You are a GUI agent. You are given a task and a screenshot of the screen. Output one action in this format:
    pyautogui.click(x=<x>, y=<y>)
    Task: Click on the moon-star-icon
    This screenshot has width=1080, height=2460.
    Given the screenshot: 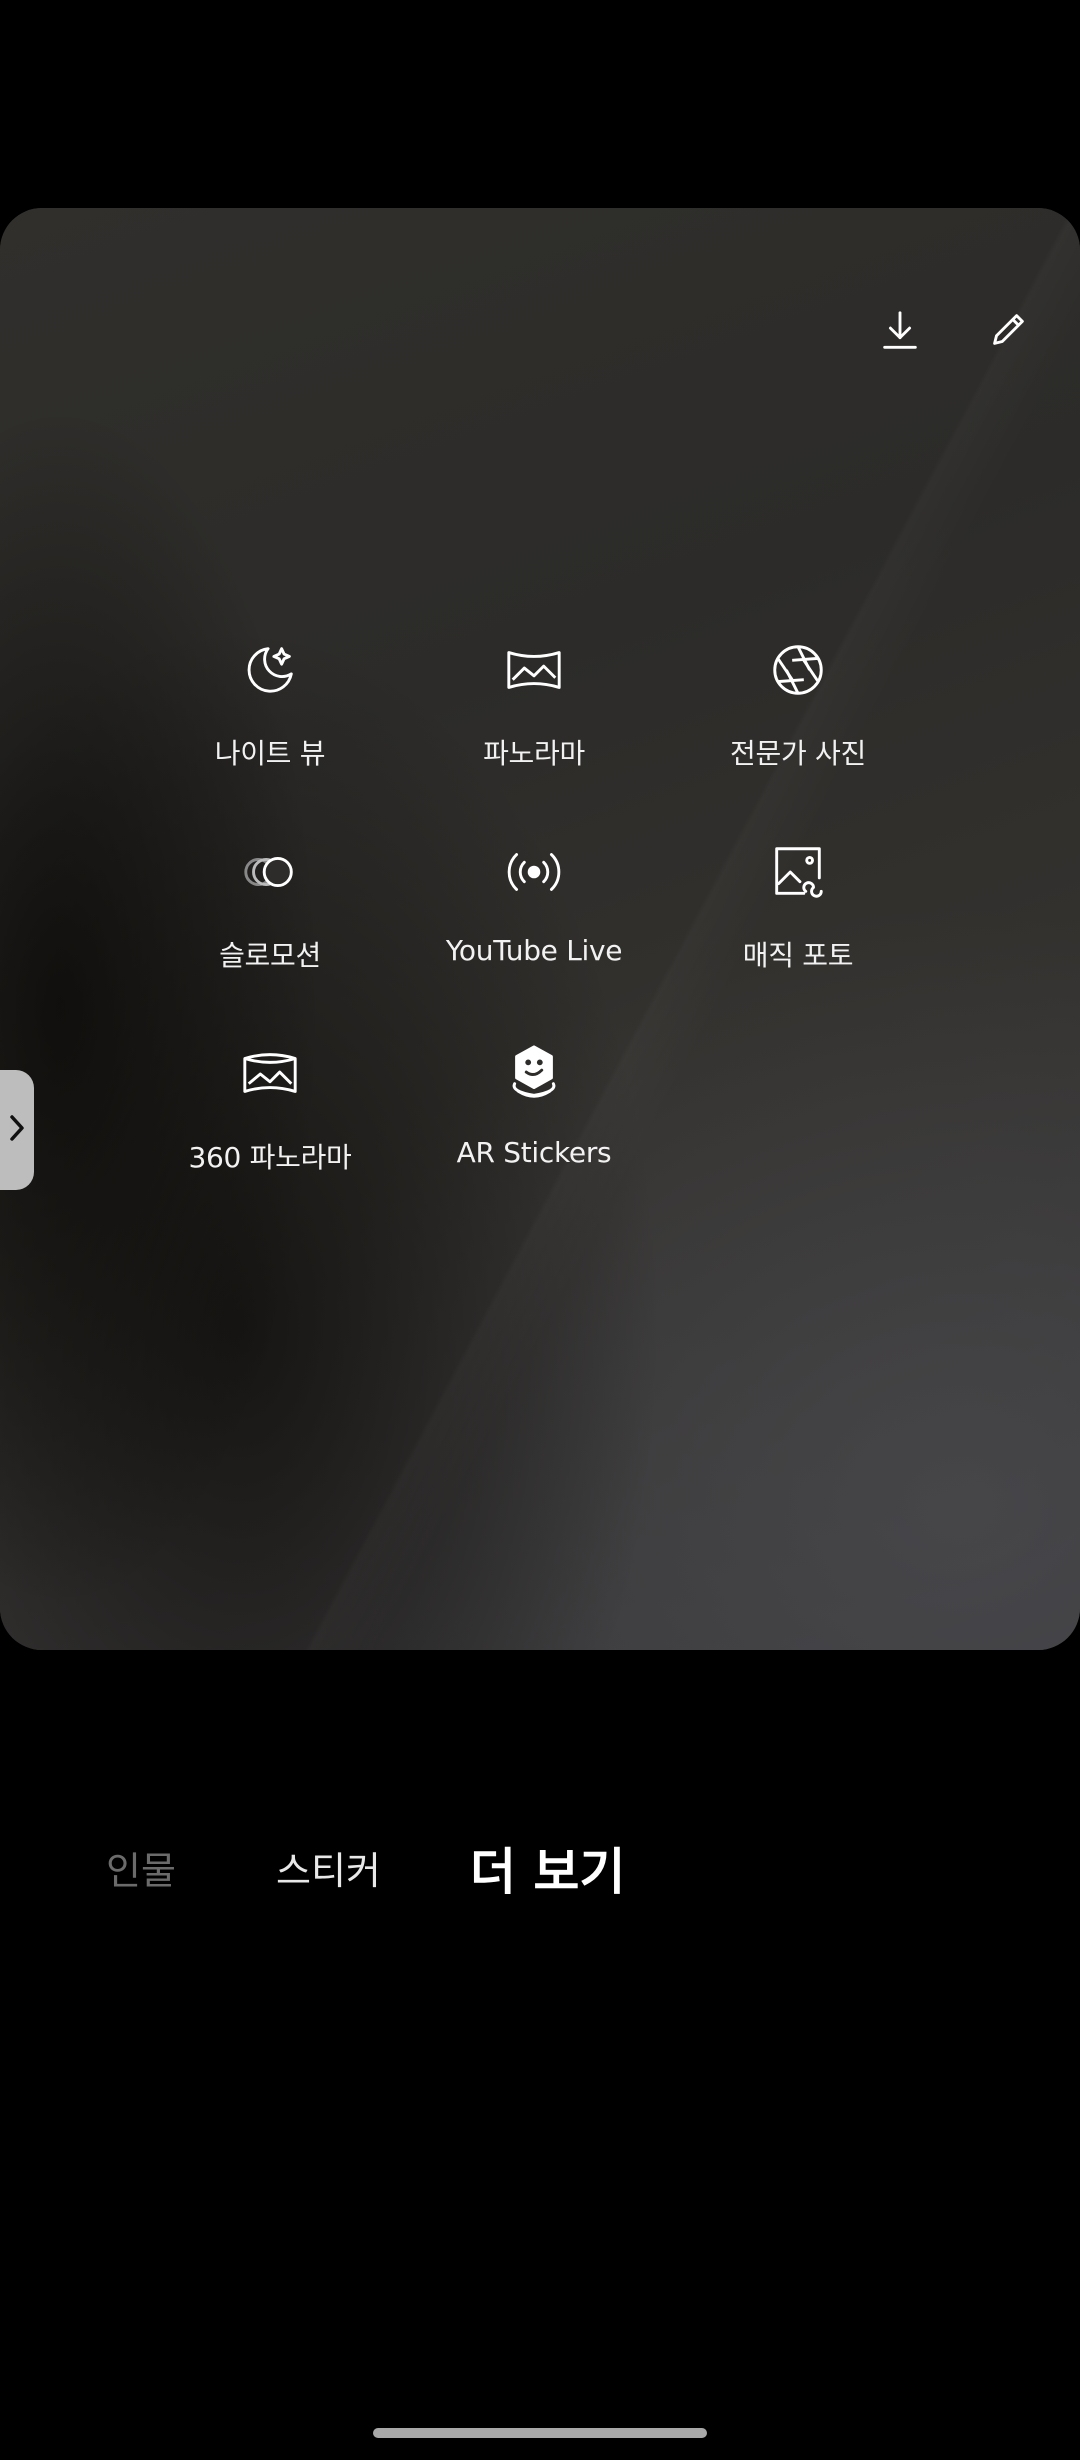 What is the action you would take?
    pyautogui.click(x=270, y=670)
    